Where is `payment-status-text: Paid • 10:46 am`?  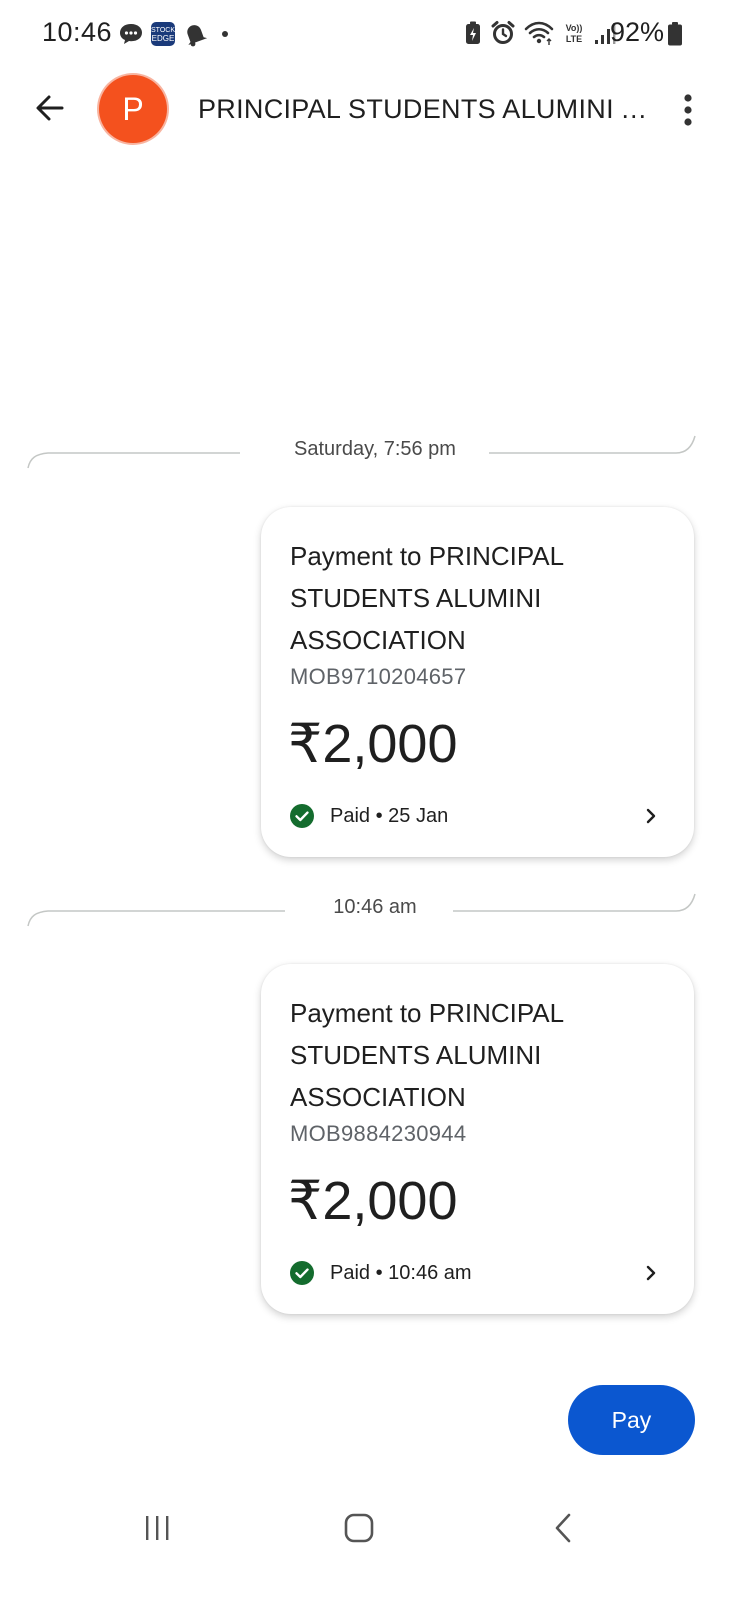
payment-status-text: Paid • 10:46 am is located at coordinates (401, 1272).